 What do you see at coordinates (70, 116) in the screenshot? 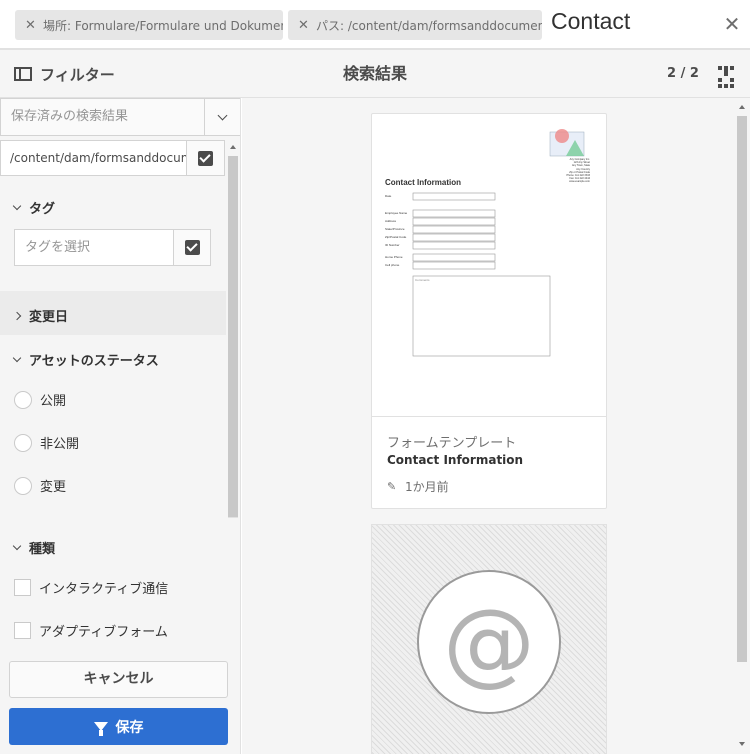
I see `saved-search-placeholder: 保存済みの検索結果` at bounding box center [70, 116].